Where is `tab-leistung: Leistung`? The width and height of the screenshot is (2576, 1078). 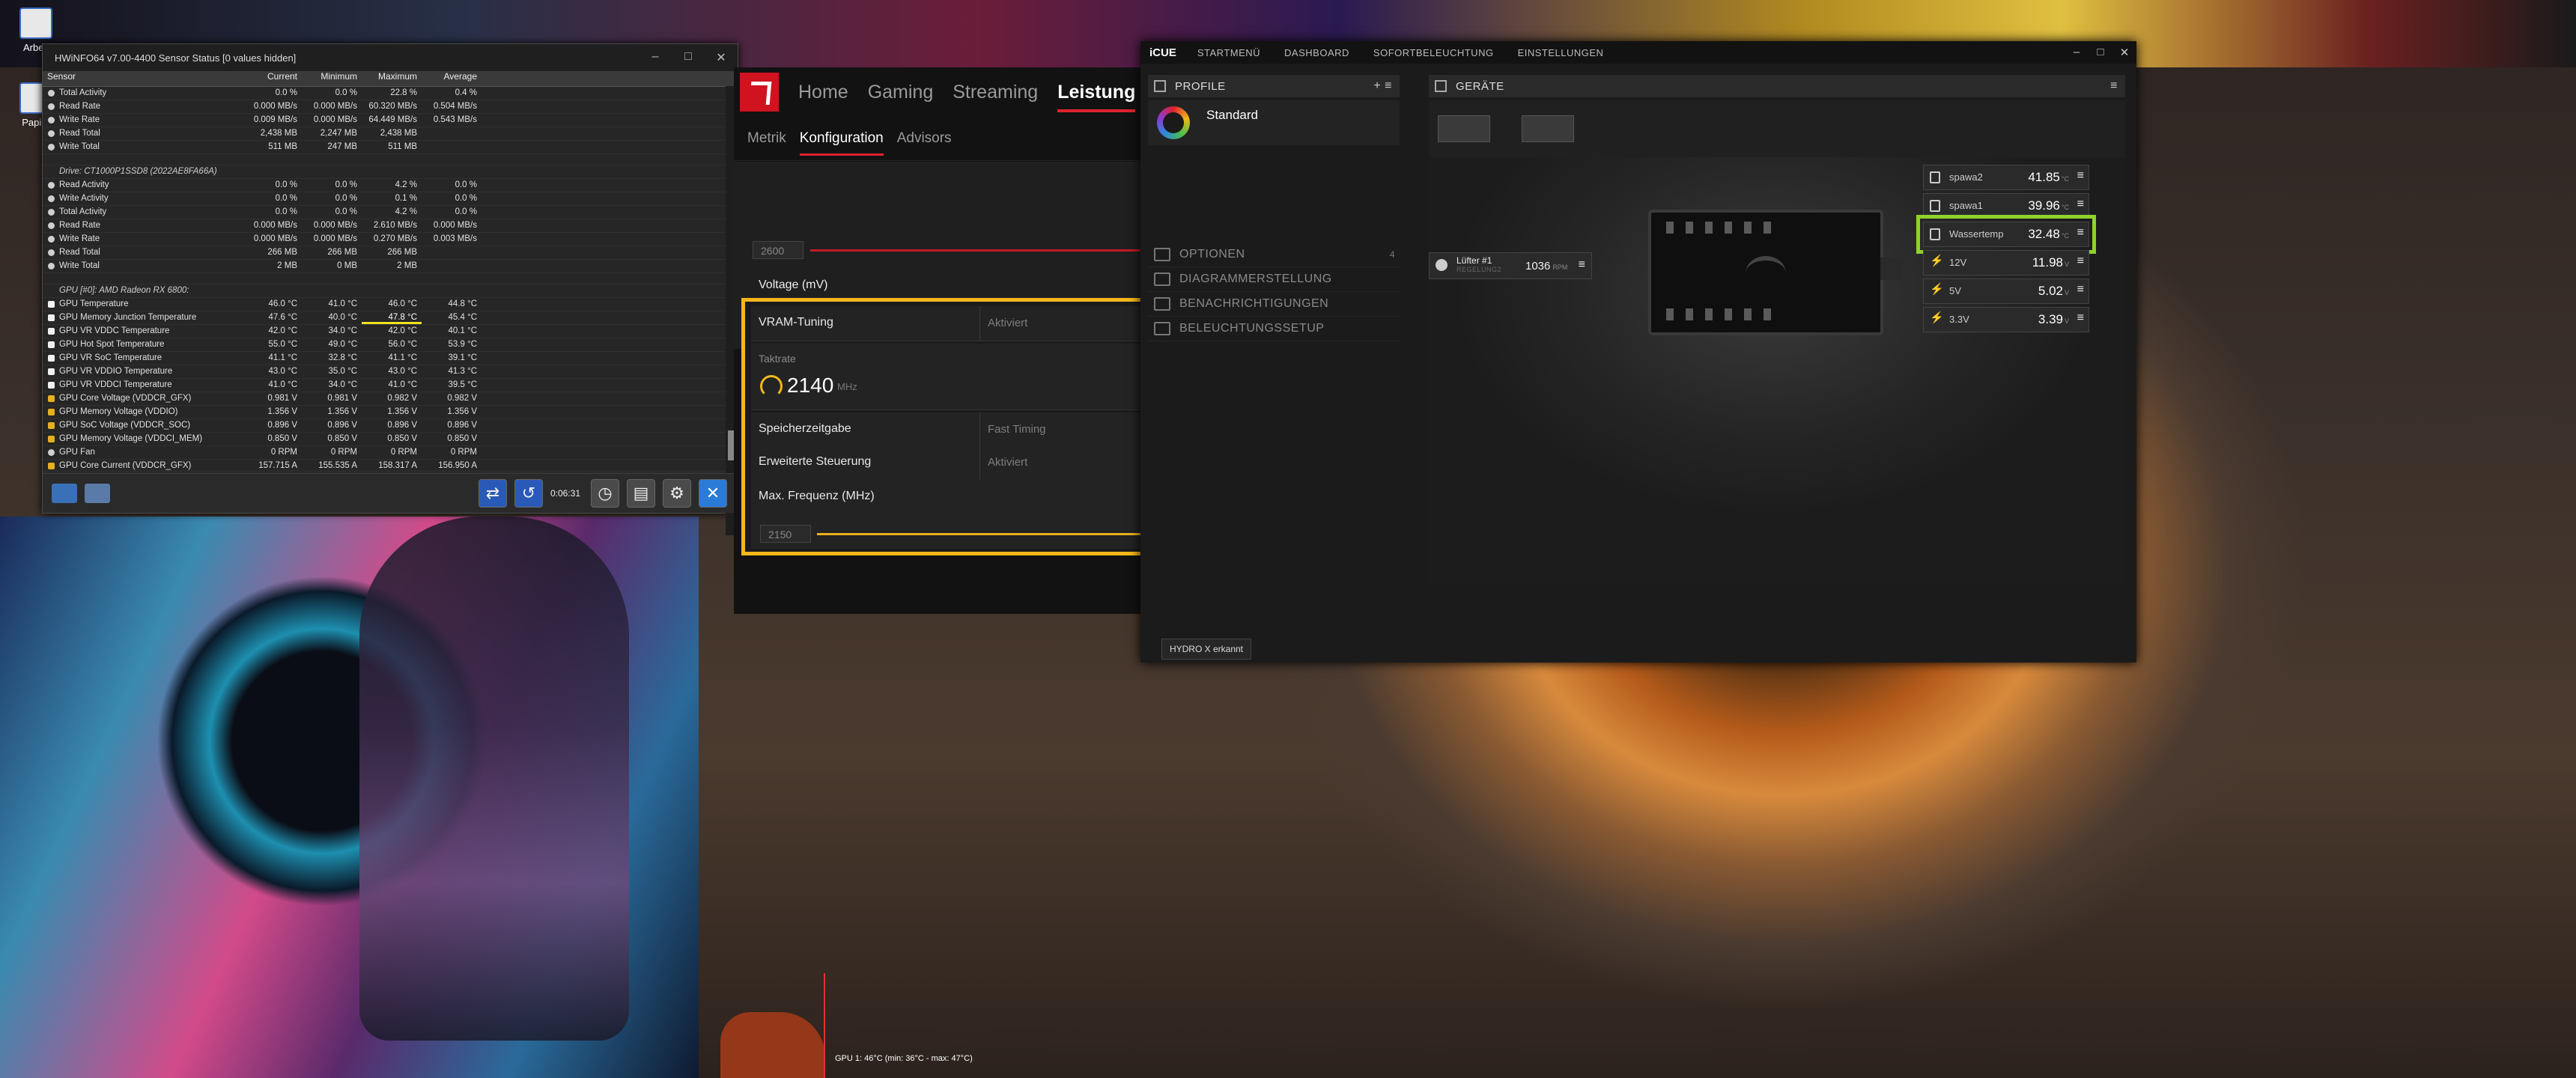
tab-leistung: Leistung is located at coordinates (1096, 97).